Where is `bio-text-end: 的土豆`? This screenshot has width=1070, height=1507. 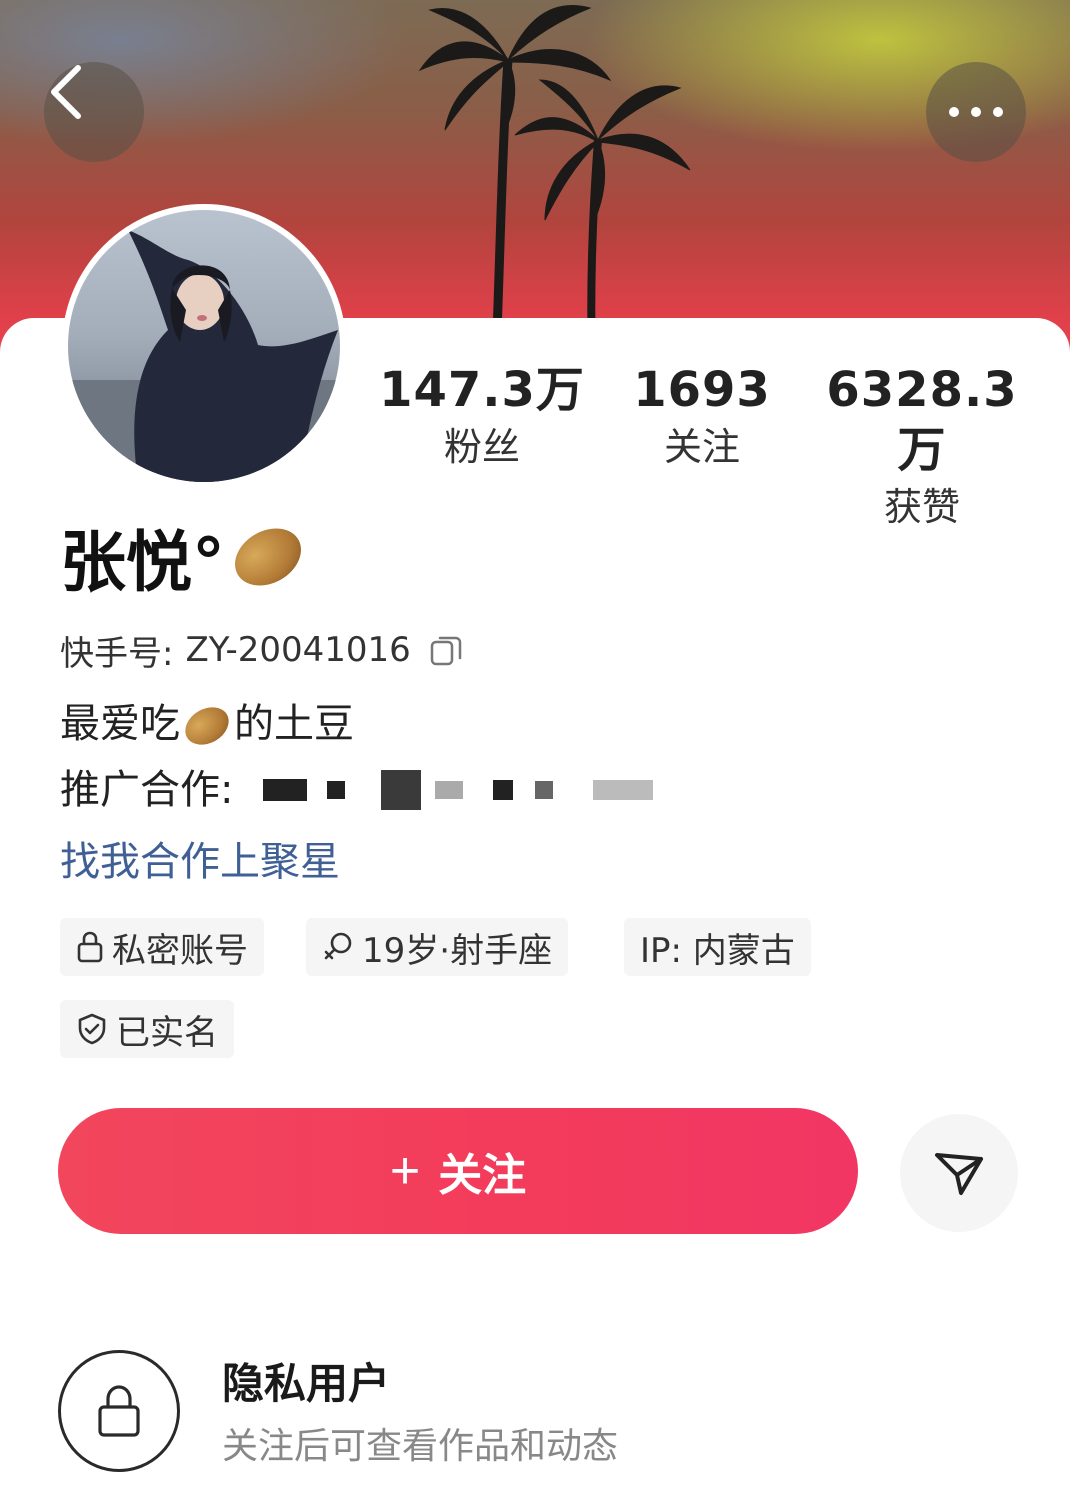 bio-text-end: 的土豆 is located at coordinates (294, 724).